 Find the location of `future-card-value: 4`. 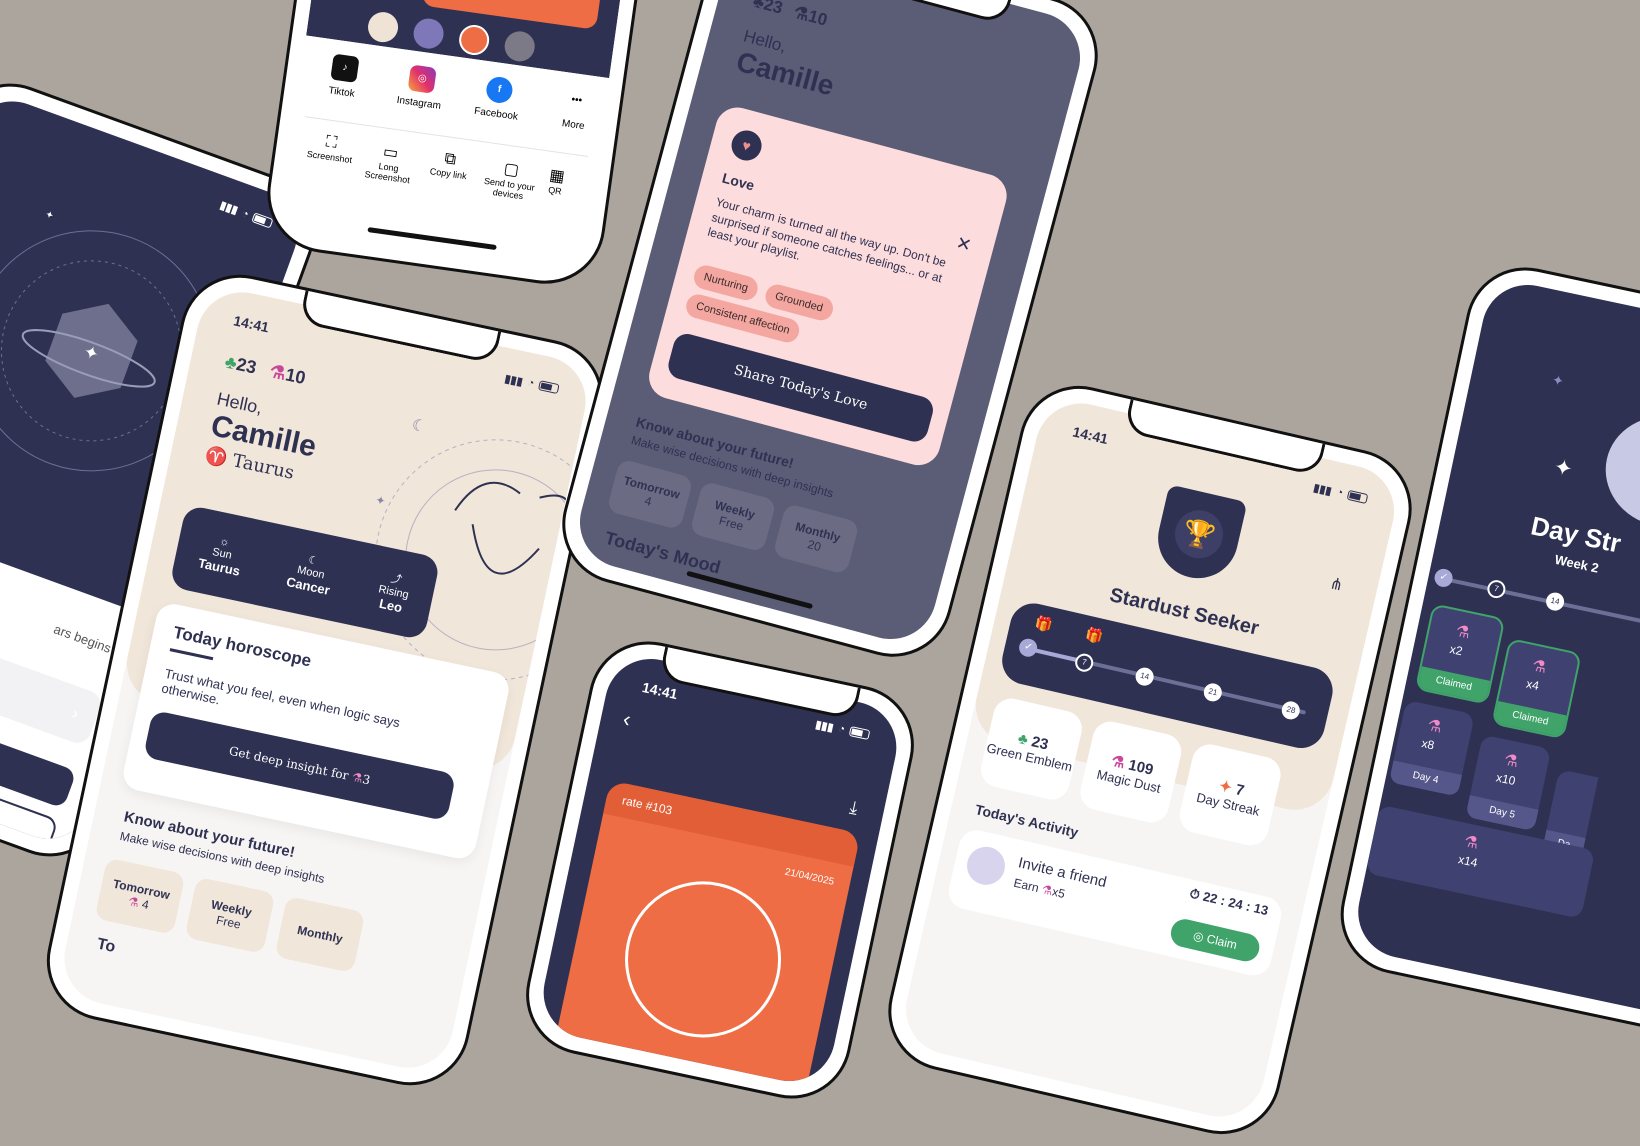

future-card-value: 4 is located at coordinates (648, 501).